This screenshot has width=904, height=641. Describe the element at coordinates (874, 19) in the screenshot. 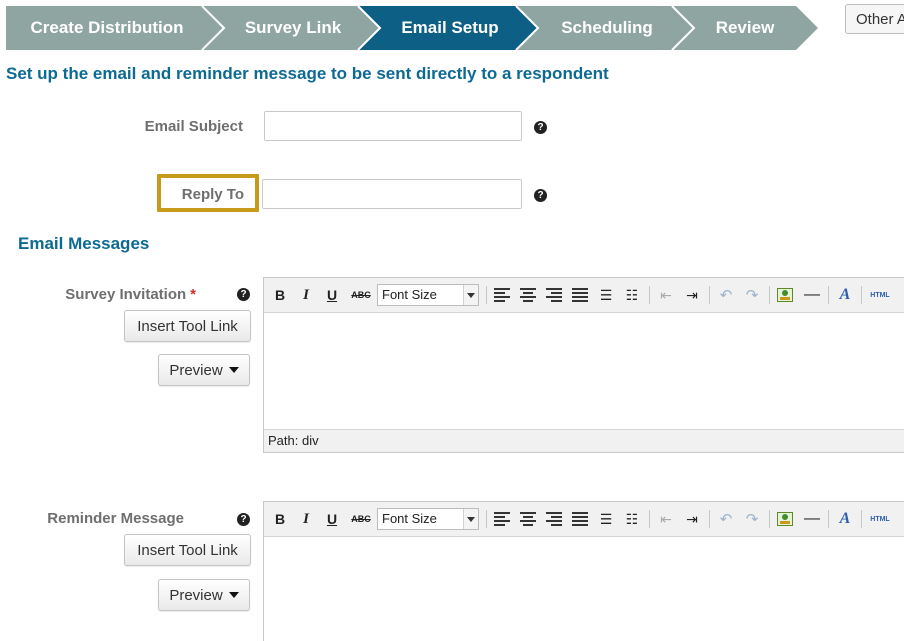

I see `other-actions-button: Other A` at that location.